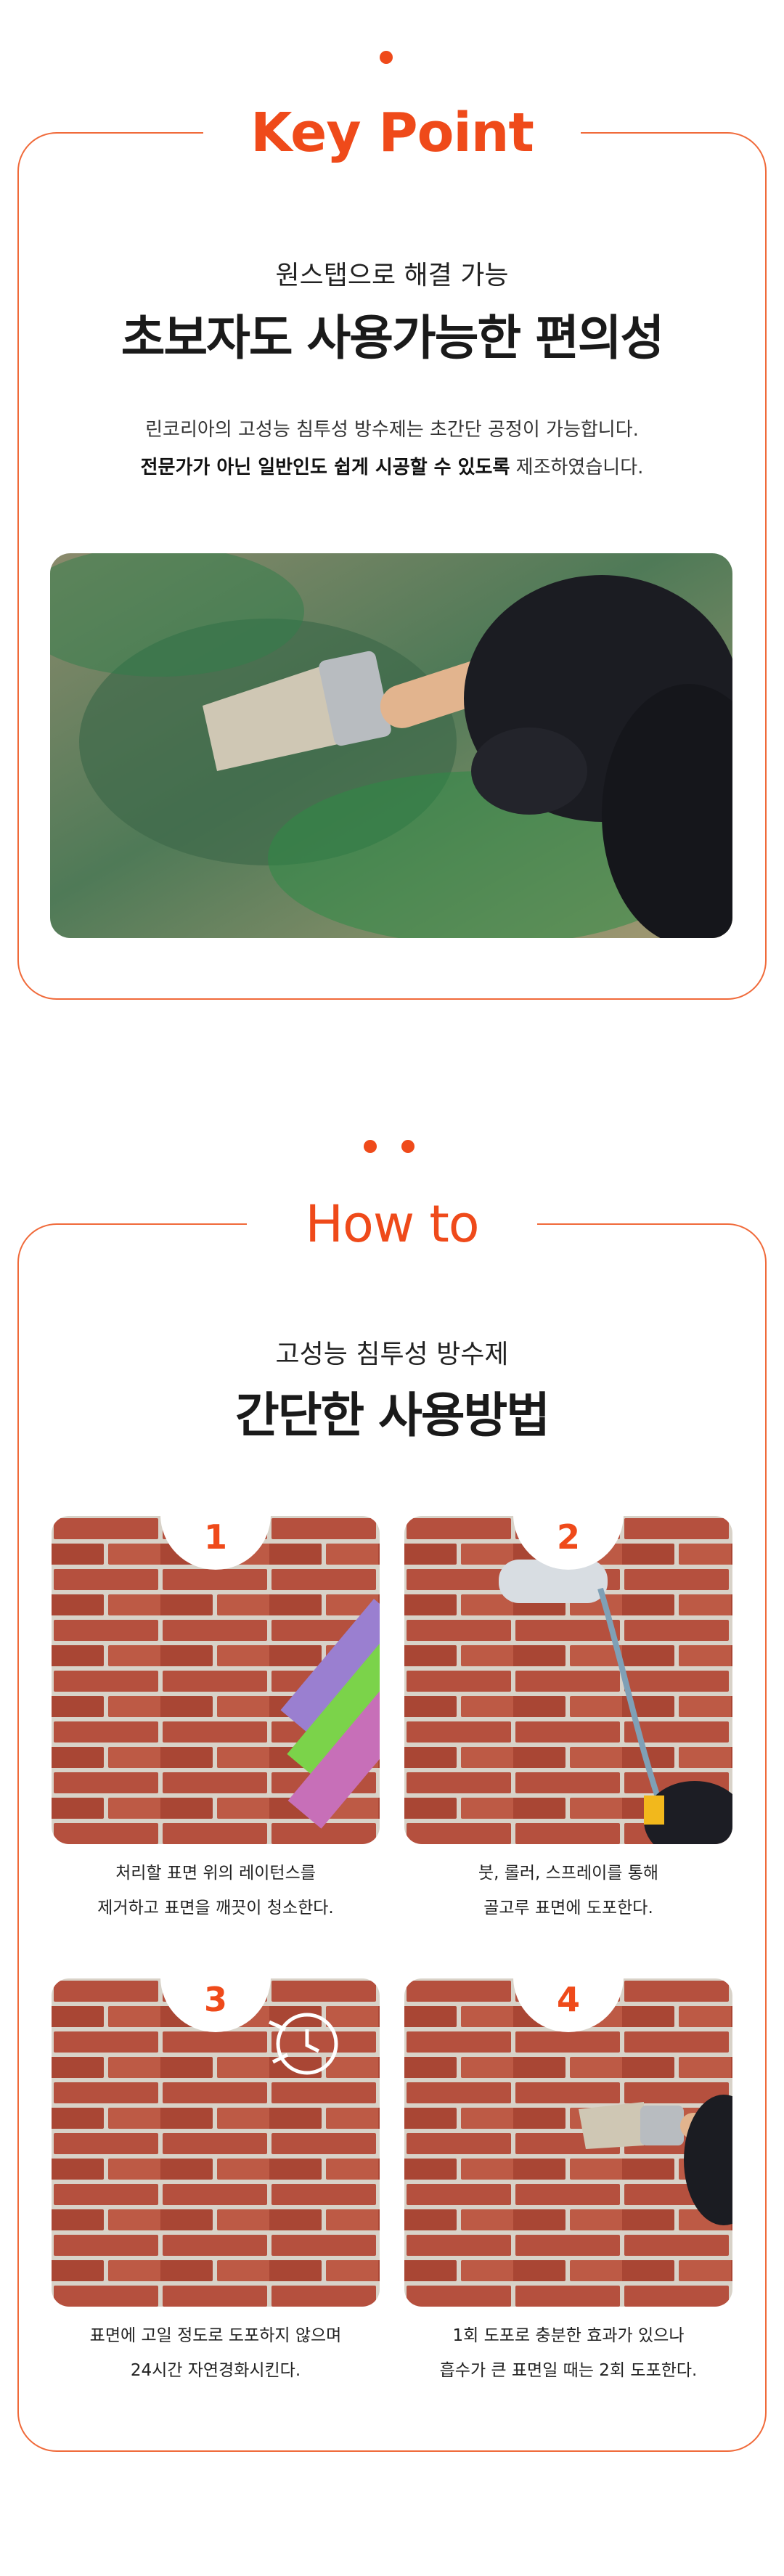 This screenshot has width=784, height=2576. Describe the element at coordinates (216, 1680) in the screenshot. I see `step-1-image: 1` at that location.